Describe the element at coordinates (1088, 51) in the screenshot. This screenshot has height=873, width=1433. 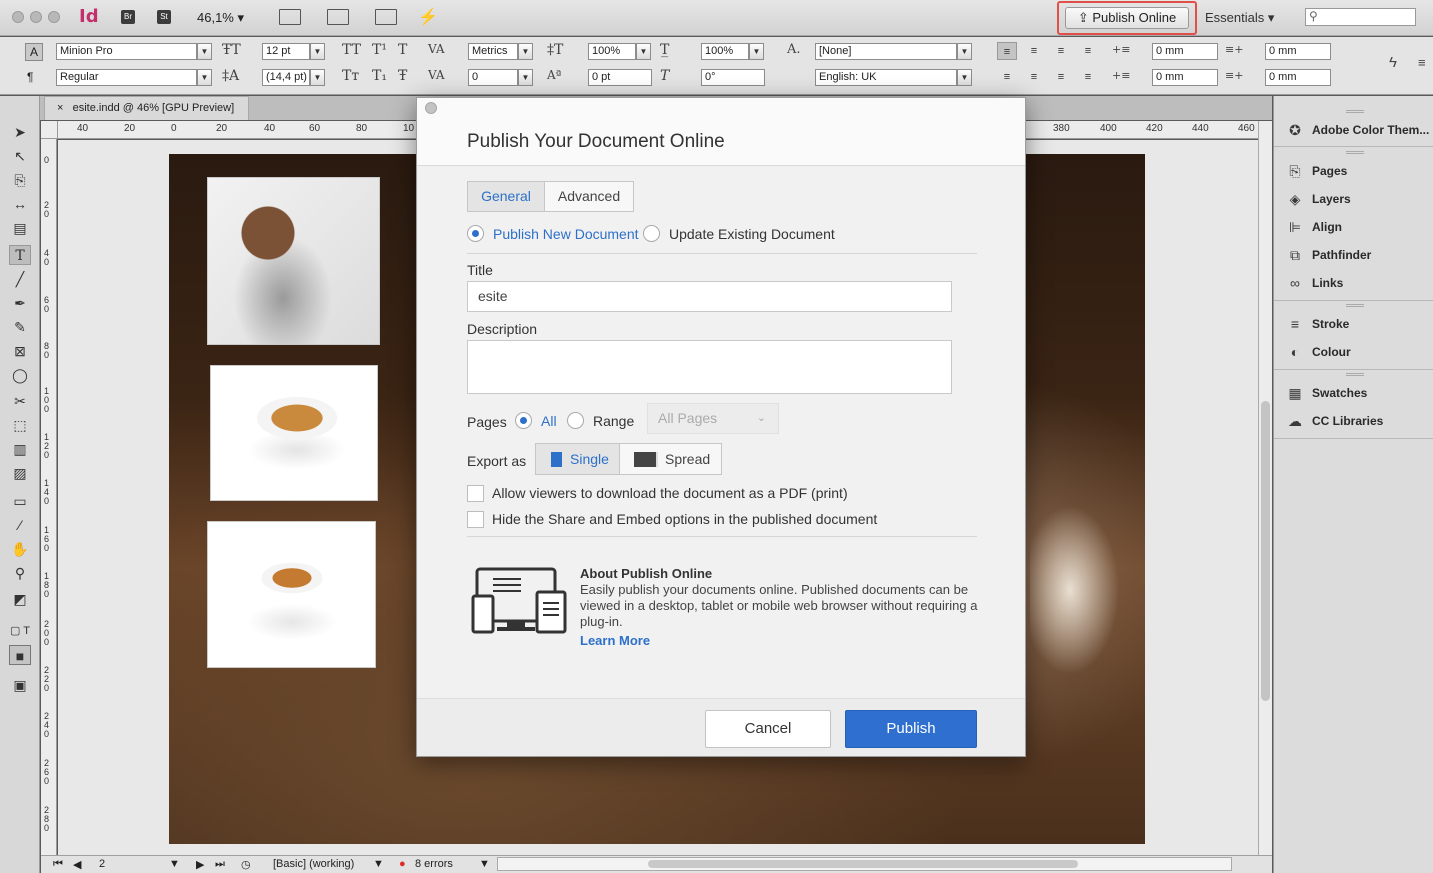
I see `align-towards-spine-icon: ≡` at that location.